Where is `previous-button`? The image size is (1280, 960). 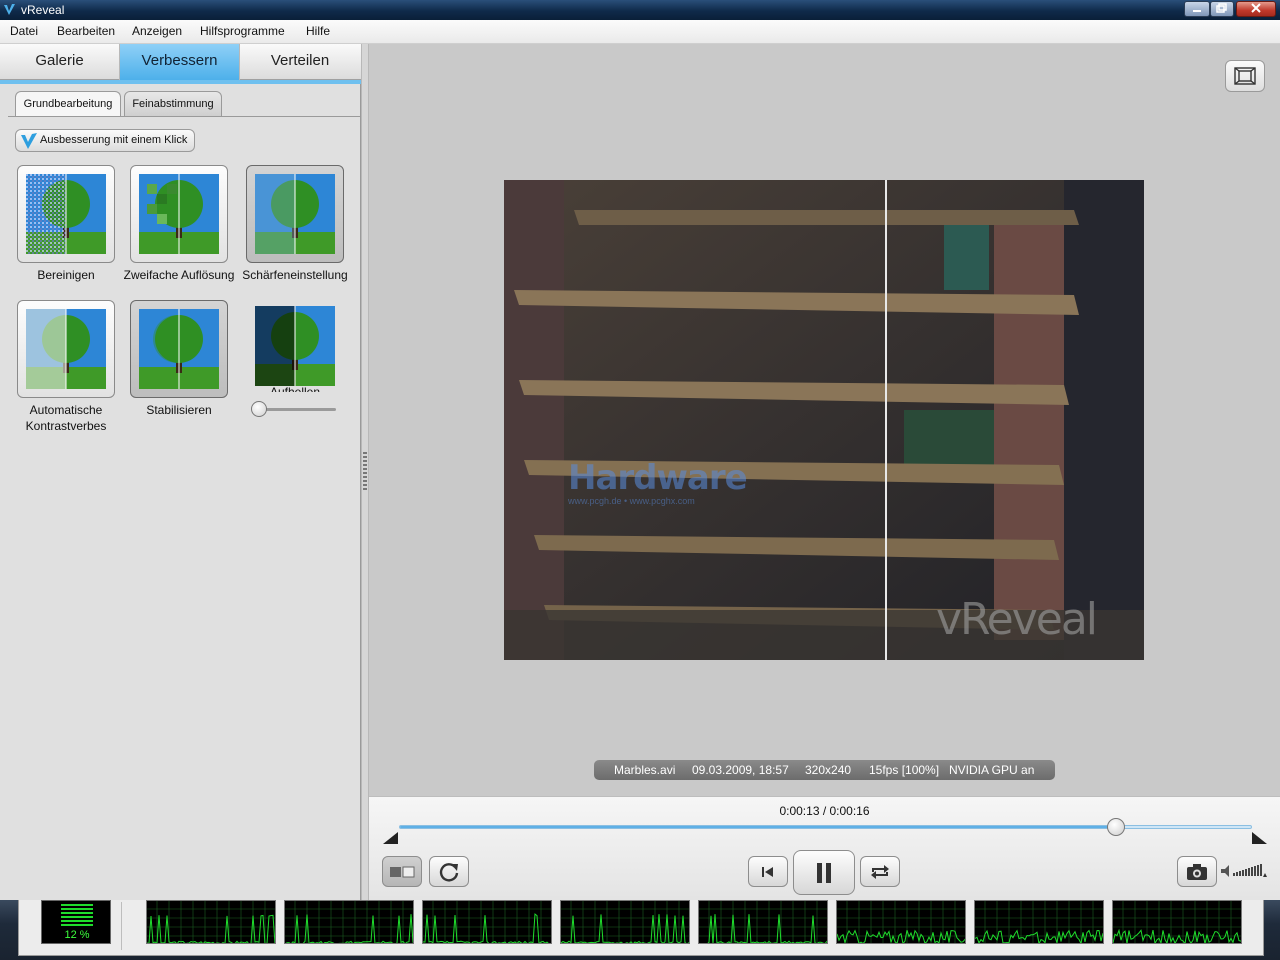
previous-button is located at coordinates (768, 871).